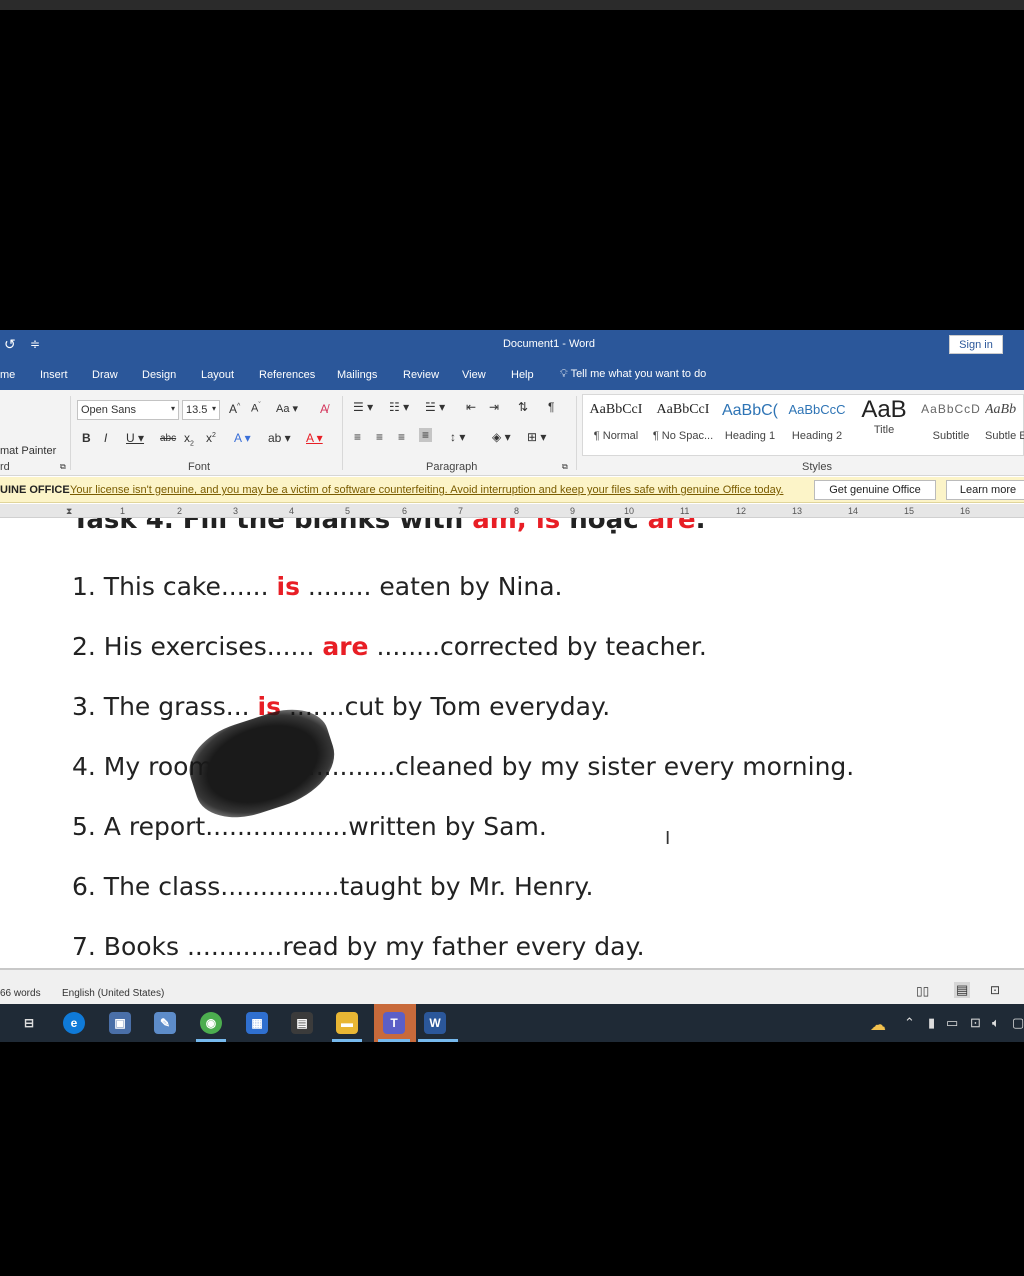 The height and width of the screenshot is (1276, 1024). Describe the element at coordinates (74, 1023) in the screenshot. I see `edge-icon: e` at that location.